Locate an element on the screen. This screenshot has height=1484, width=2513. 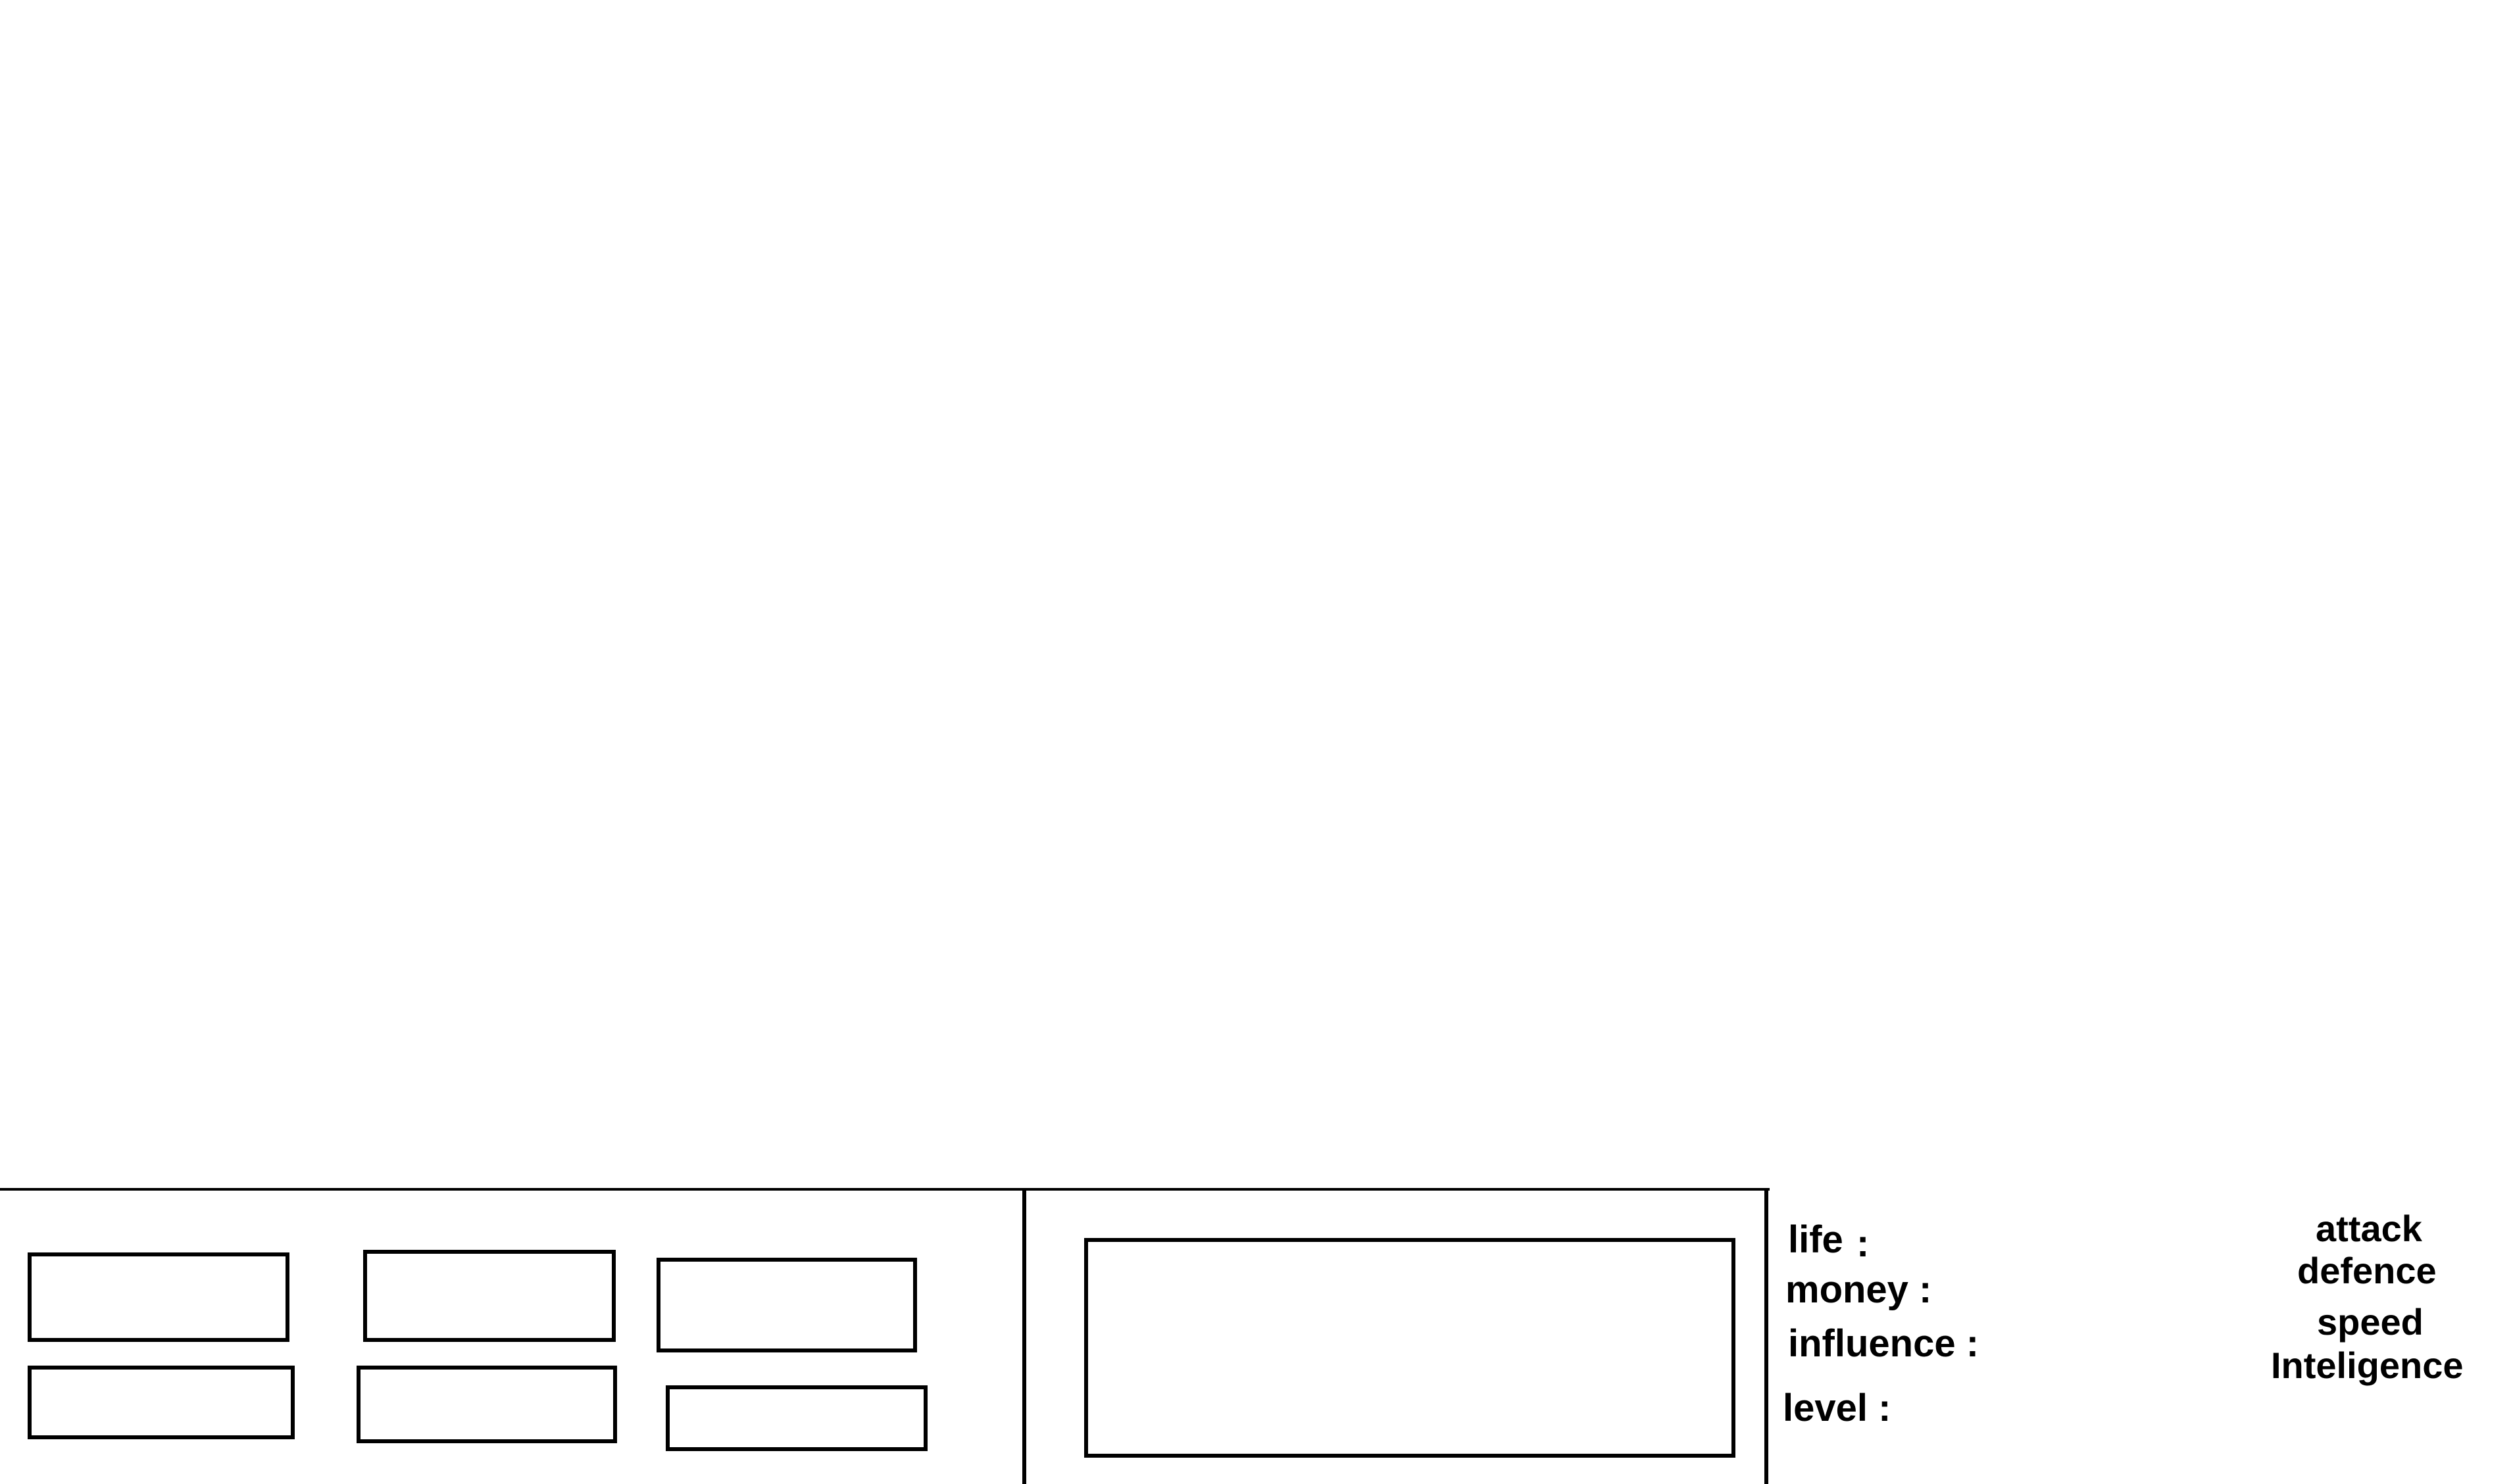
message-box is located at coordinates (1409, 1348).